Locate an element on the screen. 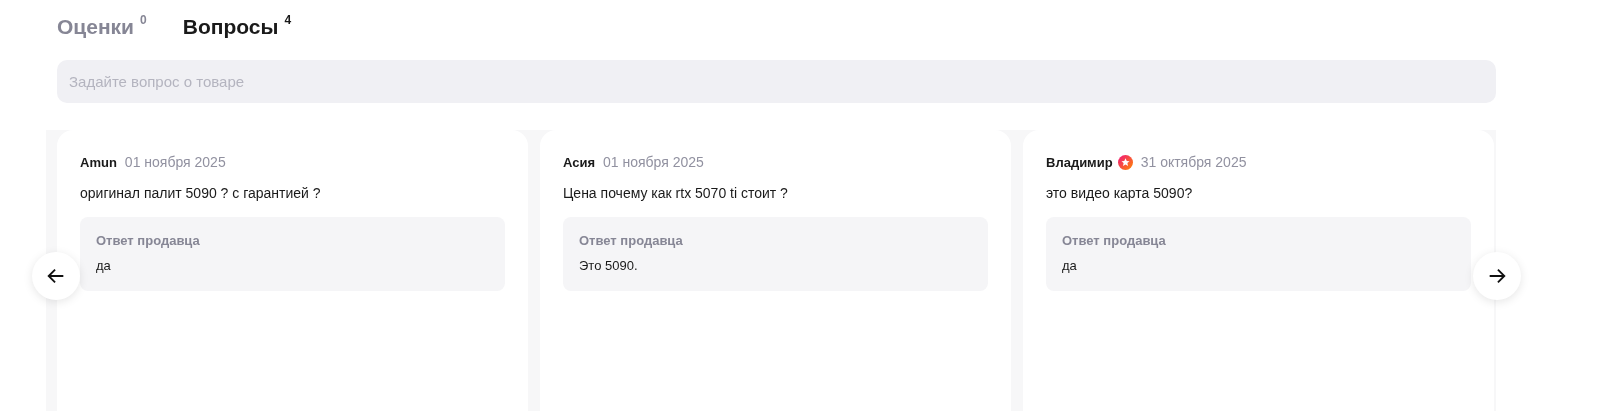 The image size is (1606, 411). next-button is located at coordinates (1497, 276).